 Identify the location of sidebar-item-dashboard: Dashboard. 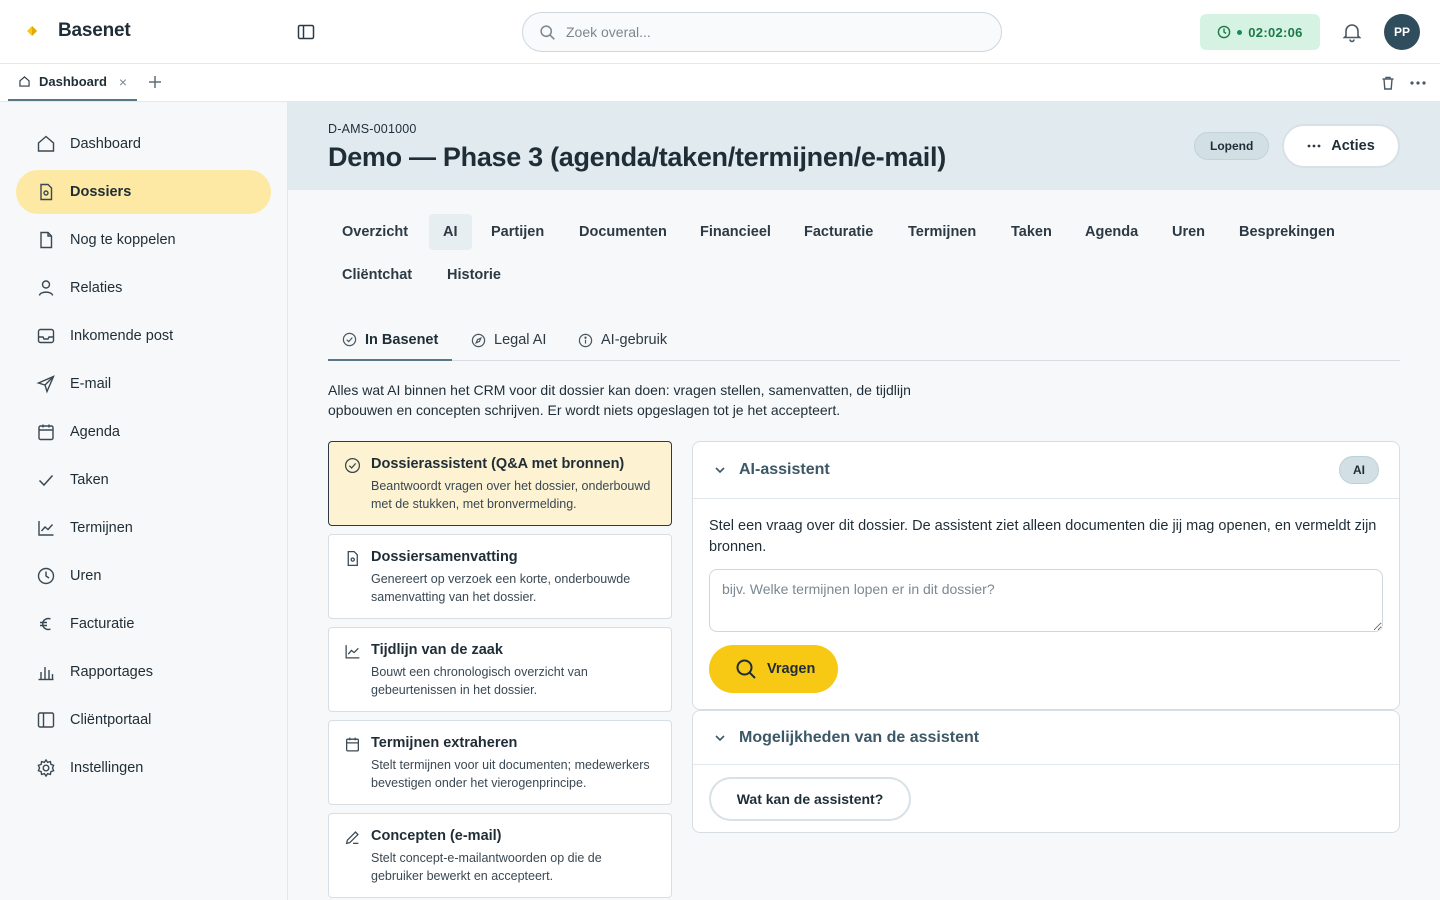
(143, 144).